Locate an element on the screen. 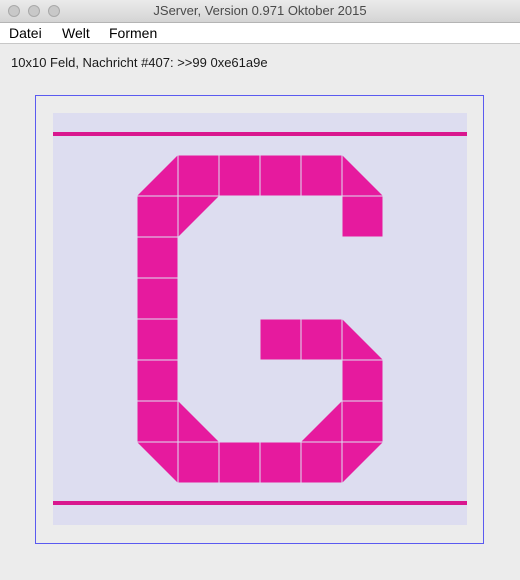  top-rule-line is located at coordinates (260, 134).